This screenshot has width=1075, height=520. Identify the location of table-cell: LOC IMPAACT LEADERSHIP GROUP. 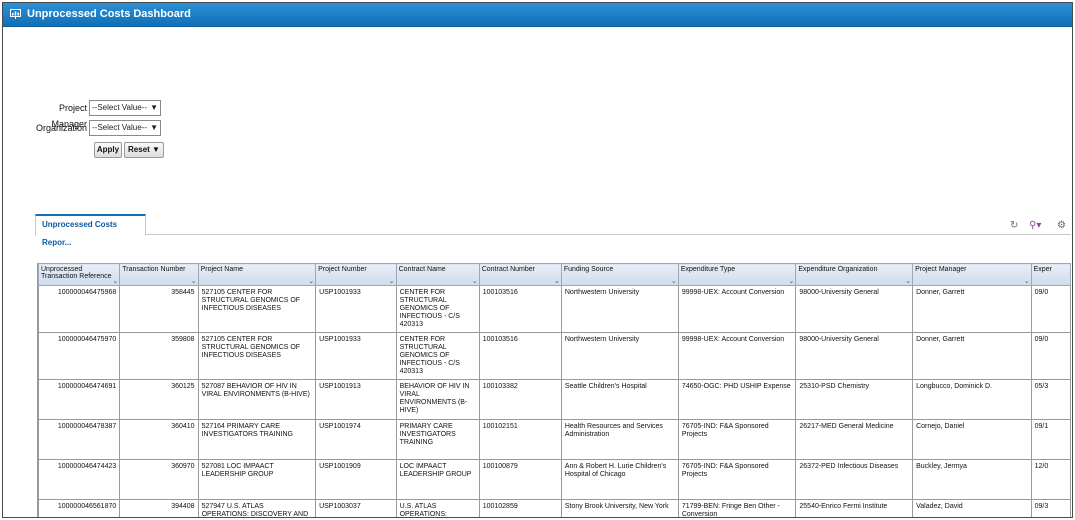
(437, 479).